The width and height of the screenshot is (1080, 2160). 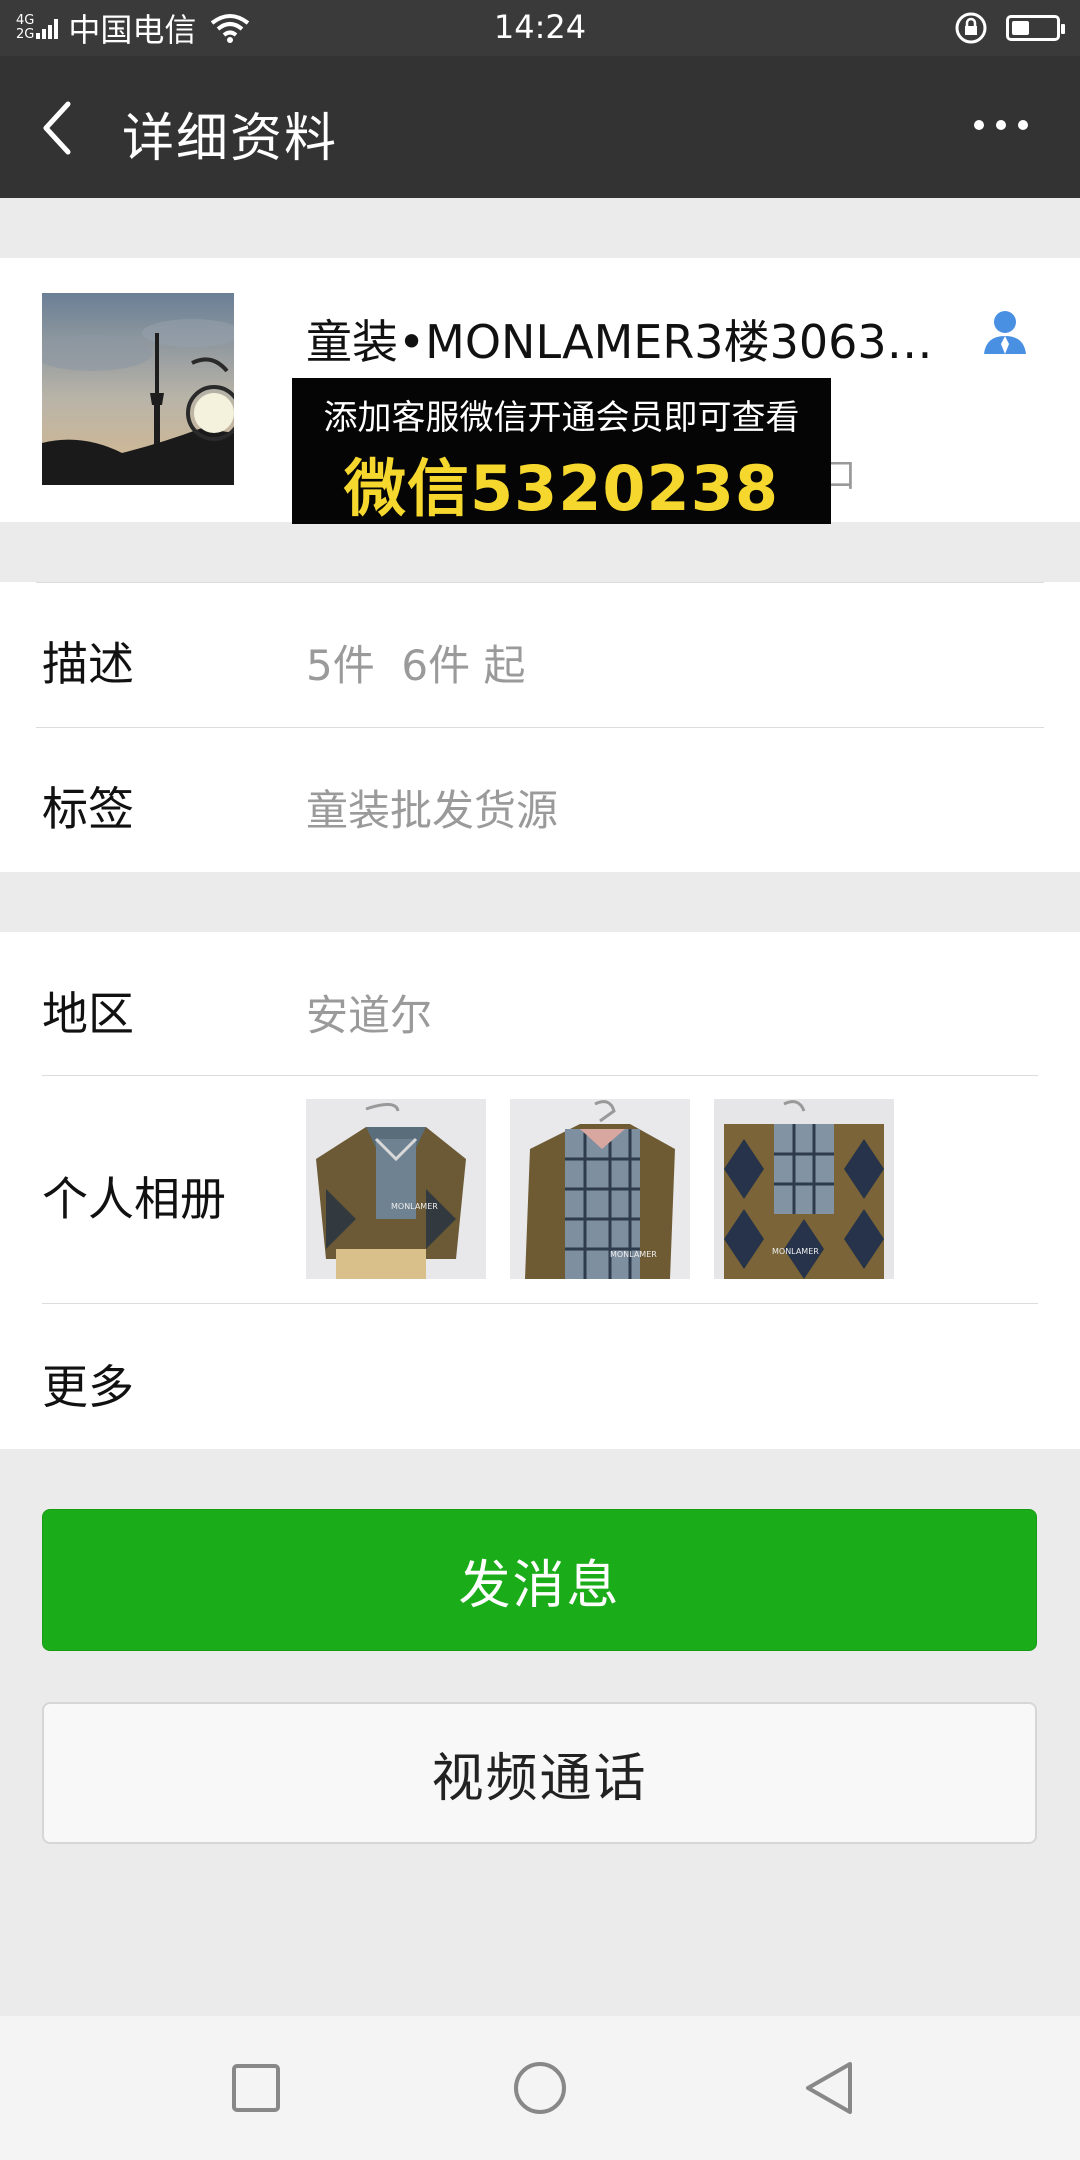 I want to click on battery-level, so click(x=1020, y=28).